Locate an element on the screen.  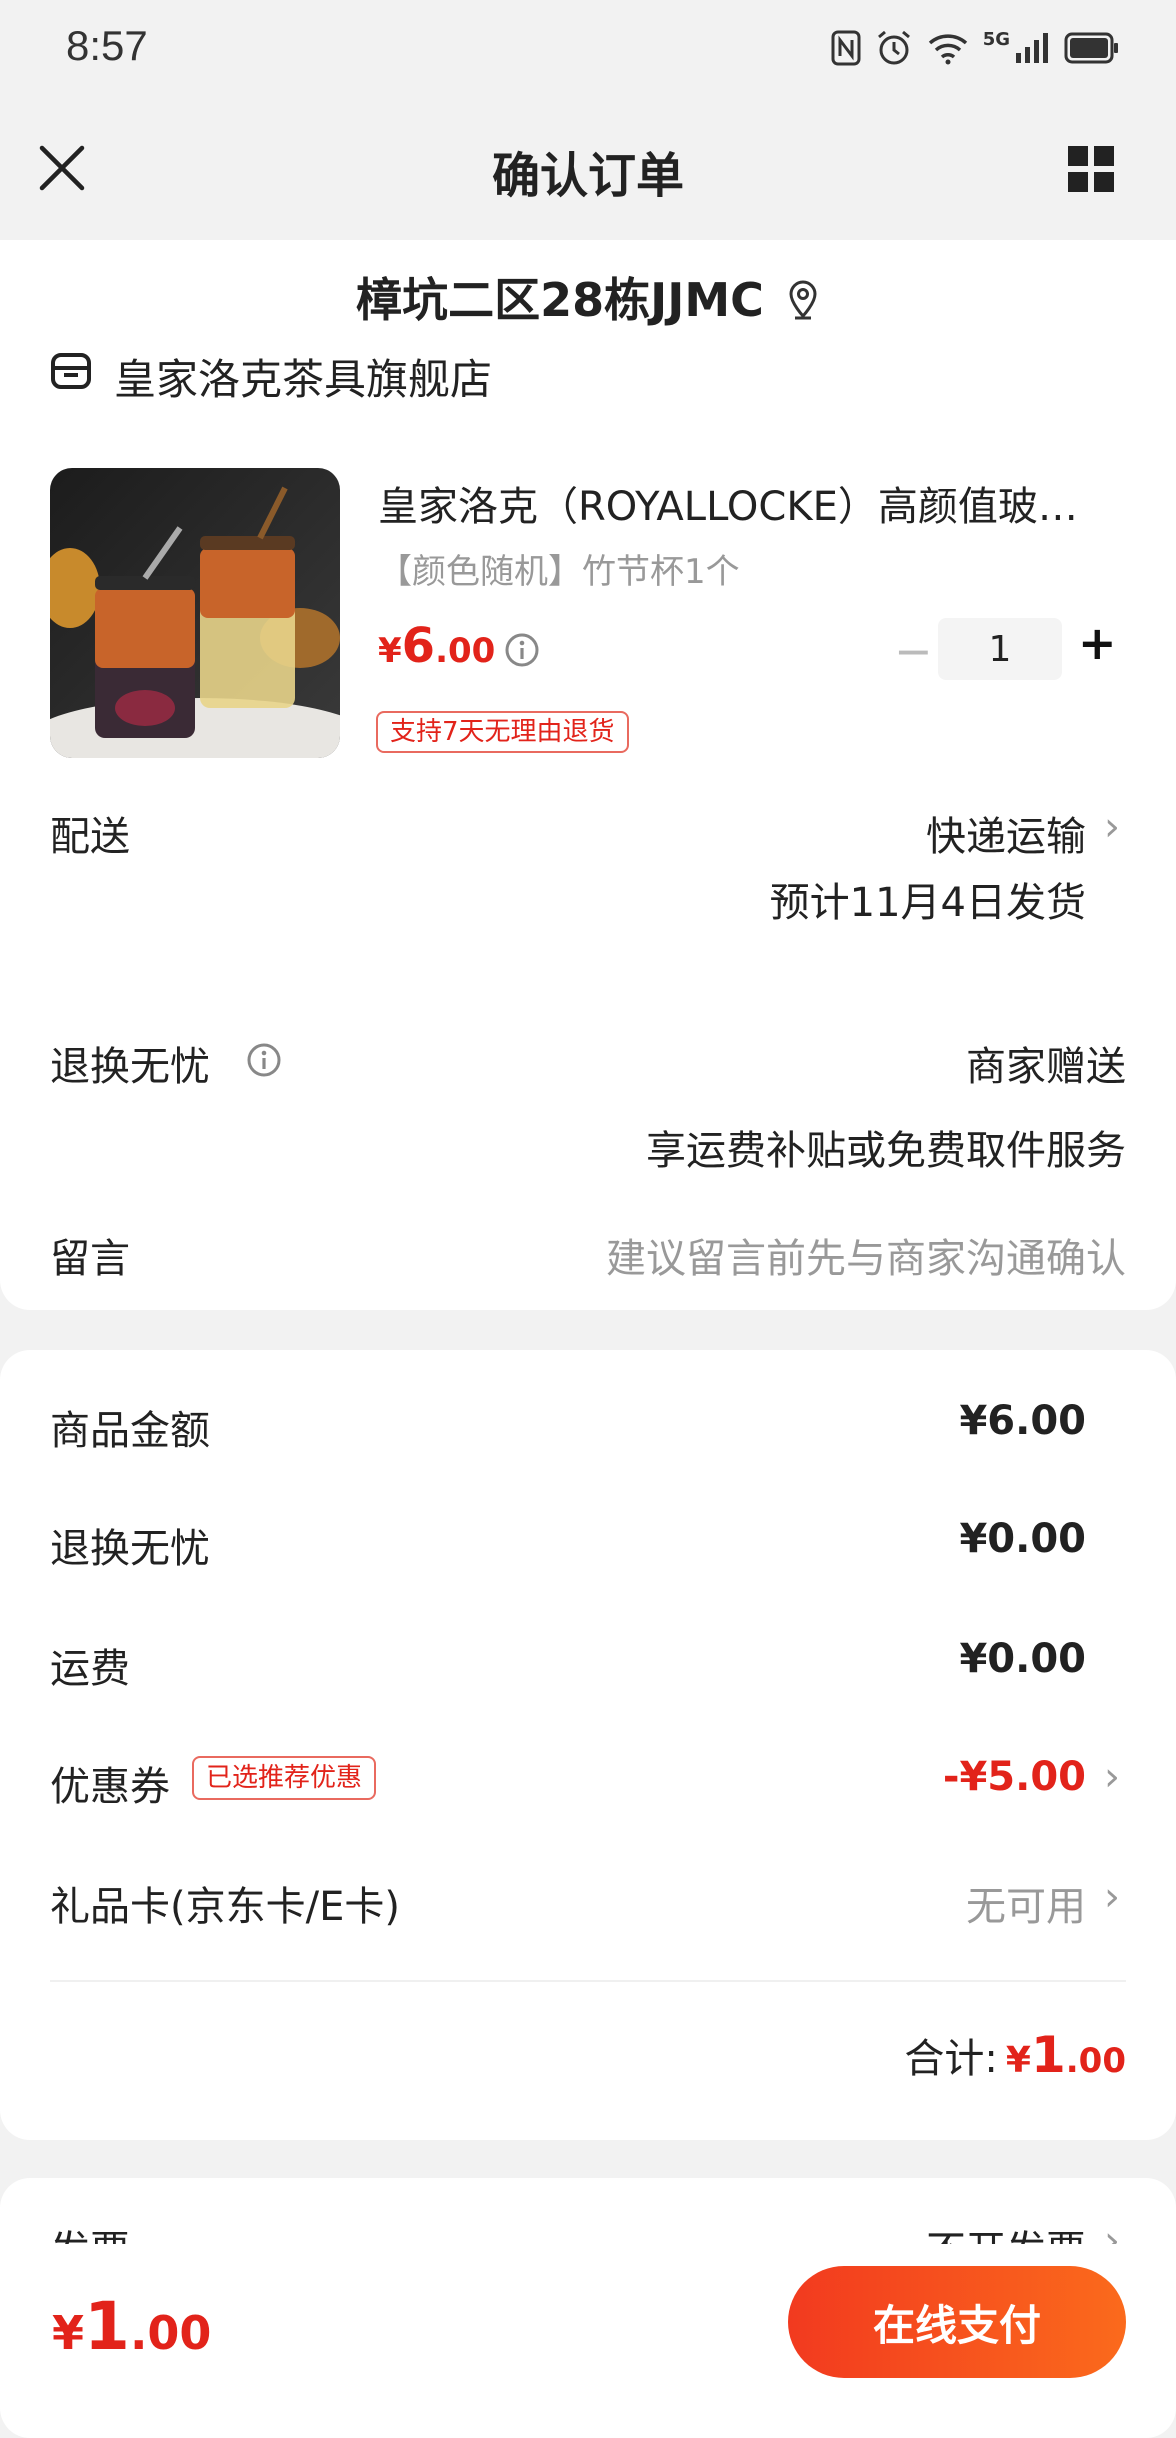
network-label: 5G is located at coordinates (996, 39).